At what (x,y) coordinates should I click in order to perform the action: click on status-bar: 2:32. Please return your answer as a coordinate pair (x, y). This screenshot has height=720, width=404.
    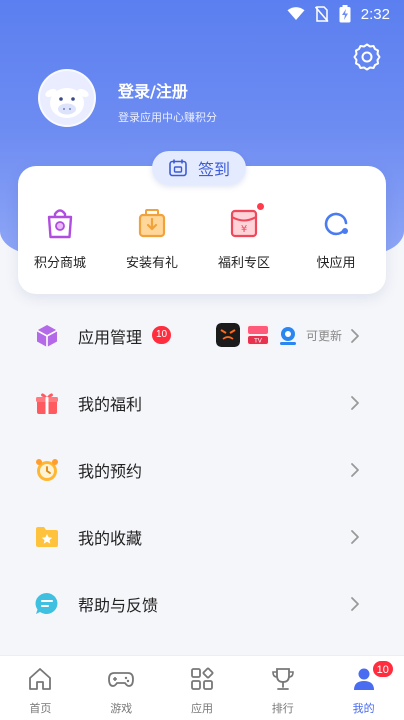
    Looking at the image, I should click on (202, 14).